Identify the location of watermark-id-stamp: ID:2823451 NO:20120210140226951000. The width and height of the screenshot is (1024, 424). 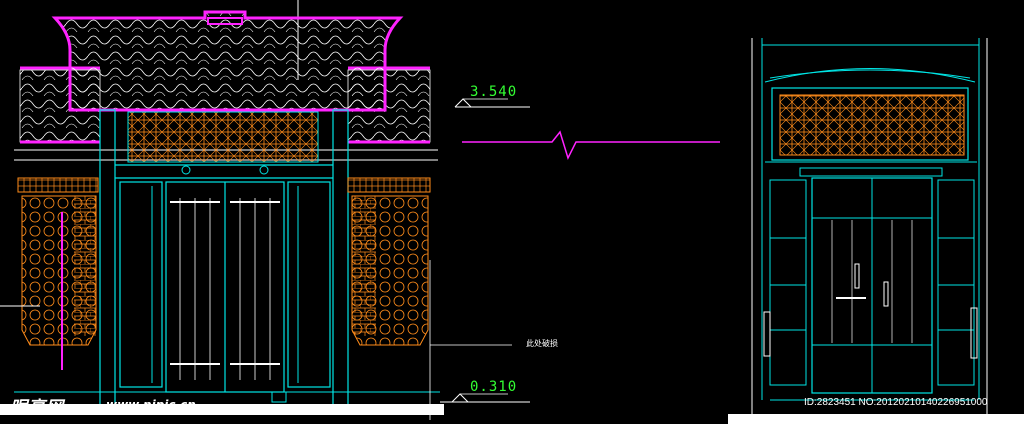
(896, 402).